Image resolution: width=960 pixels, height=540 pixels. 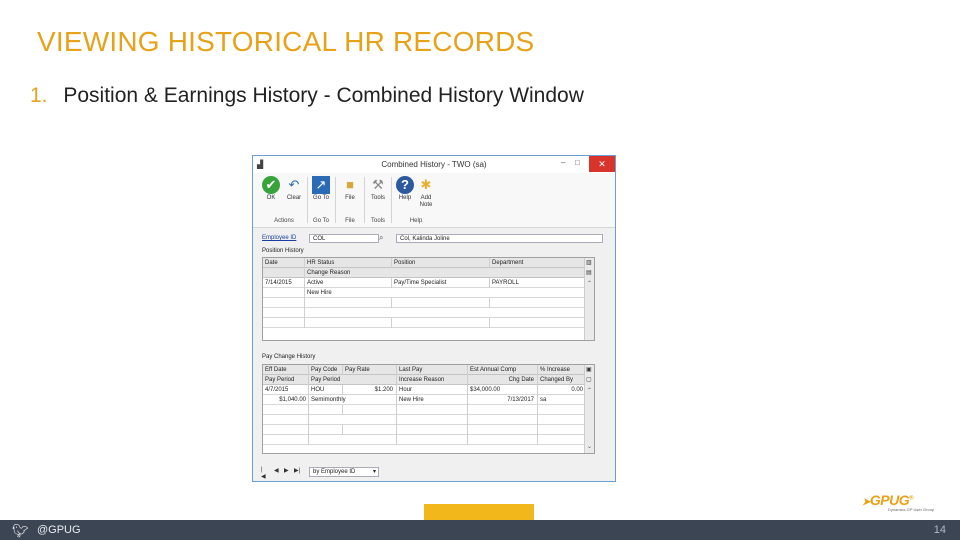 I want to click on position-subheader-row: Change Reason, so click(x=425, y=273).